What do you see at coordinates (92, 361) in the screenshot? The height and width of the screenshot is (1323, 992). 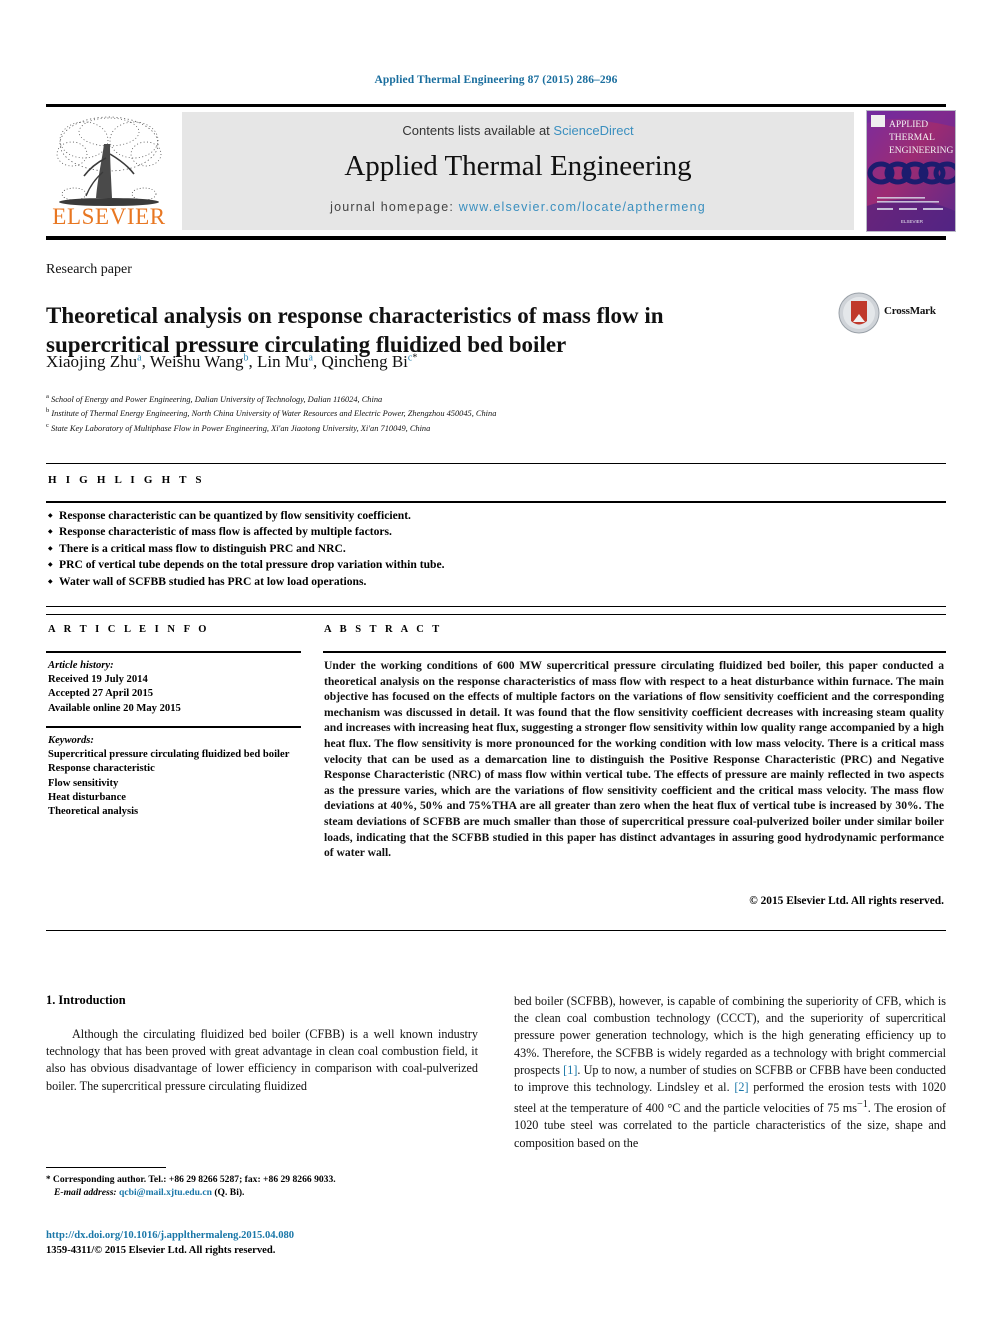 I see `author-1-name: Xiaojing Zhu` at bounding box center [92, 361].